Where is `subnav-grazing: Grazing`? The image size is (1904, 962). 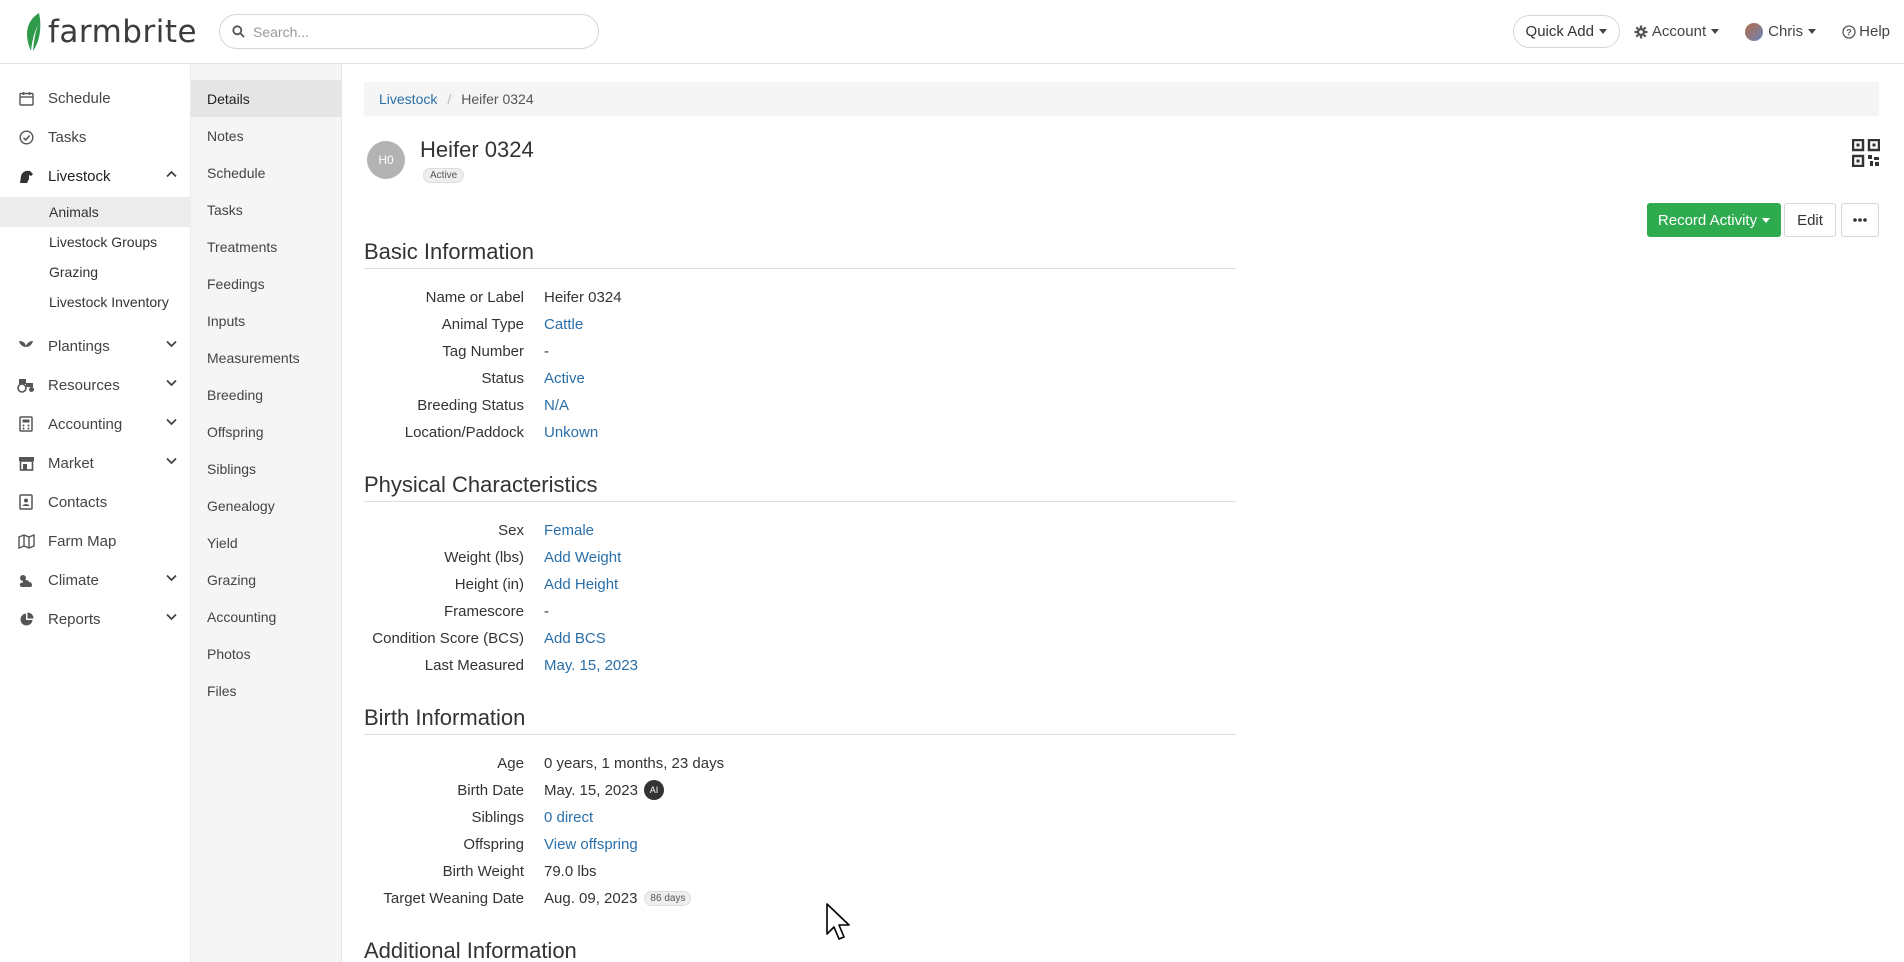
subnav-grazing: Grazing is located at coordinates (266, 579).